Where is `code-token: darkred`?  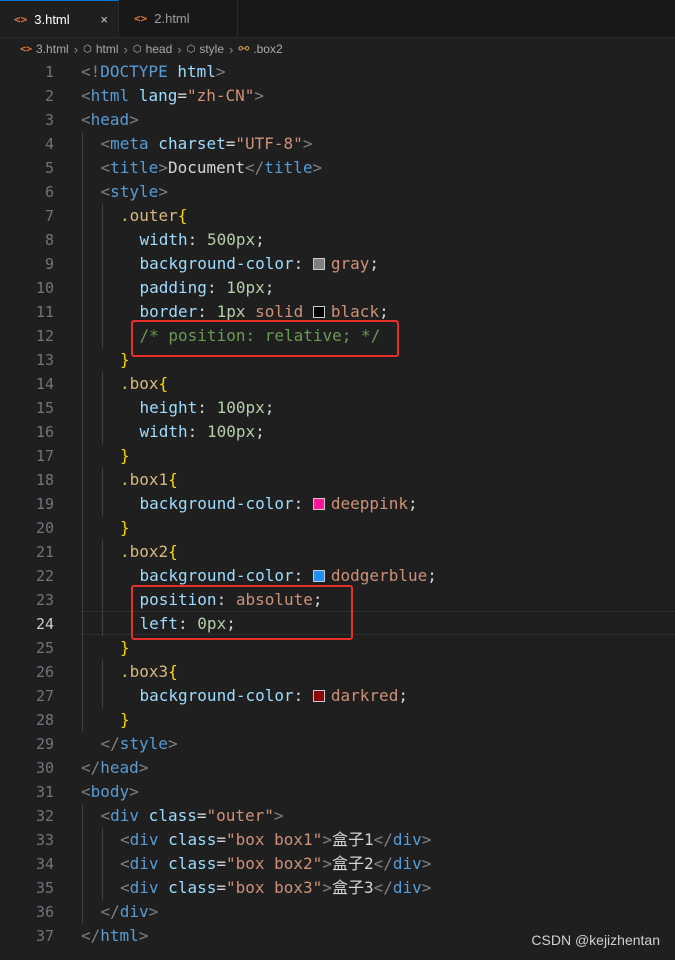 code-token: darkred is located at coordinates (364, 695).